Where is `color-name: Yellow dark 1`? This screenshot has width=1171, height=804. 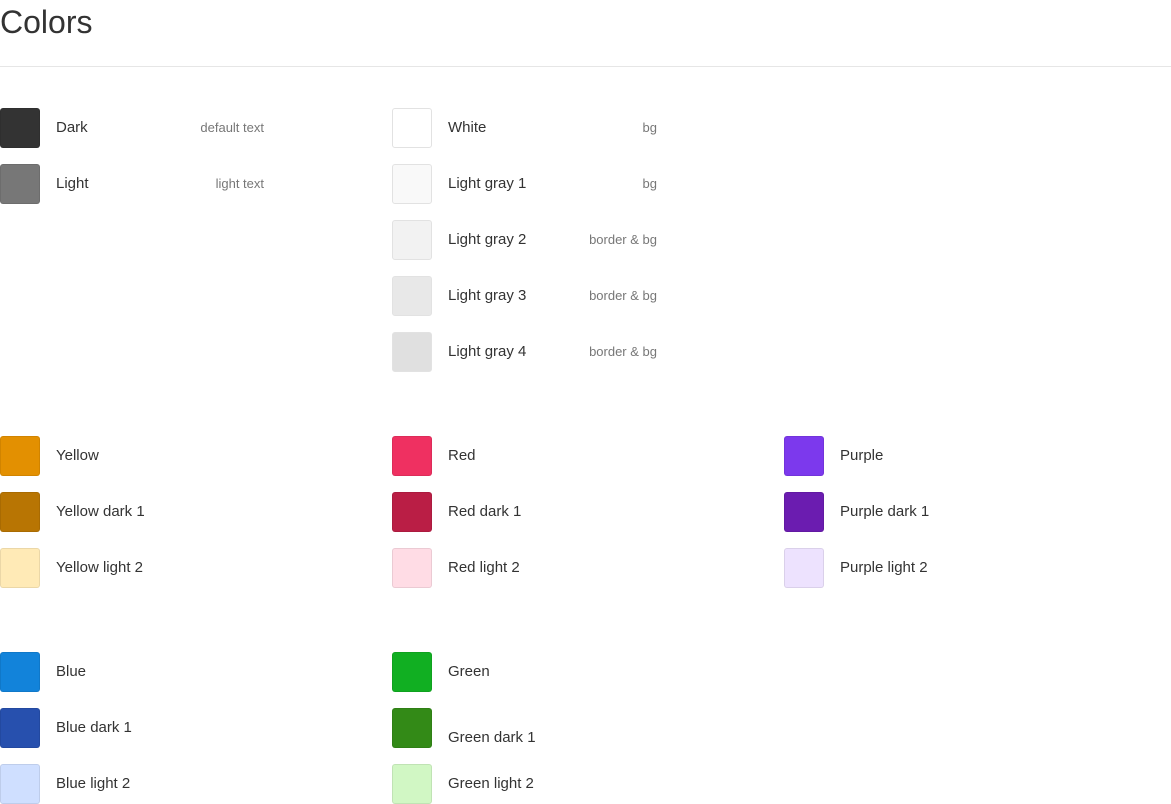
color-name: Yellow dark 1 is located at coordinates (100, 511).